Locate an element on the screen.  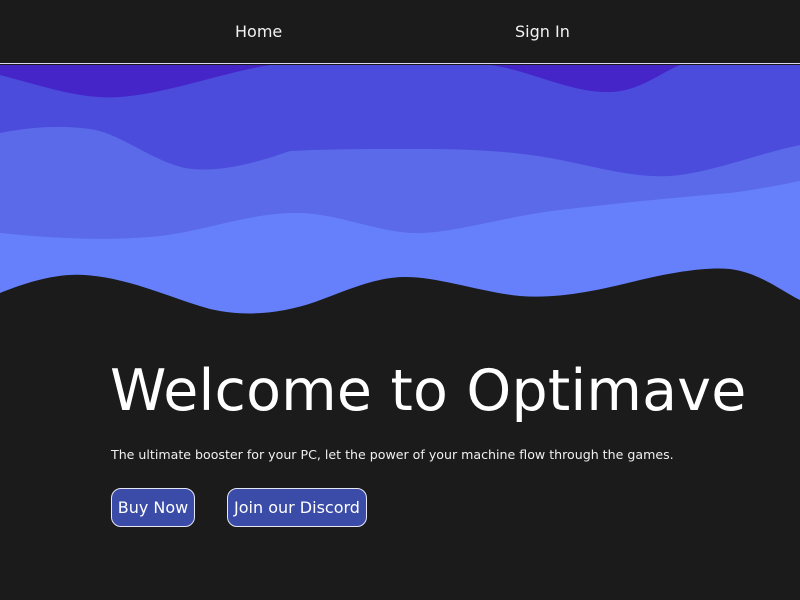
hero-title: Welcome to Optimave is located at coordinates (428, 391).